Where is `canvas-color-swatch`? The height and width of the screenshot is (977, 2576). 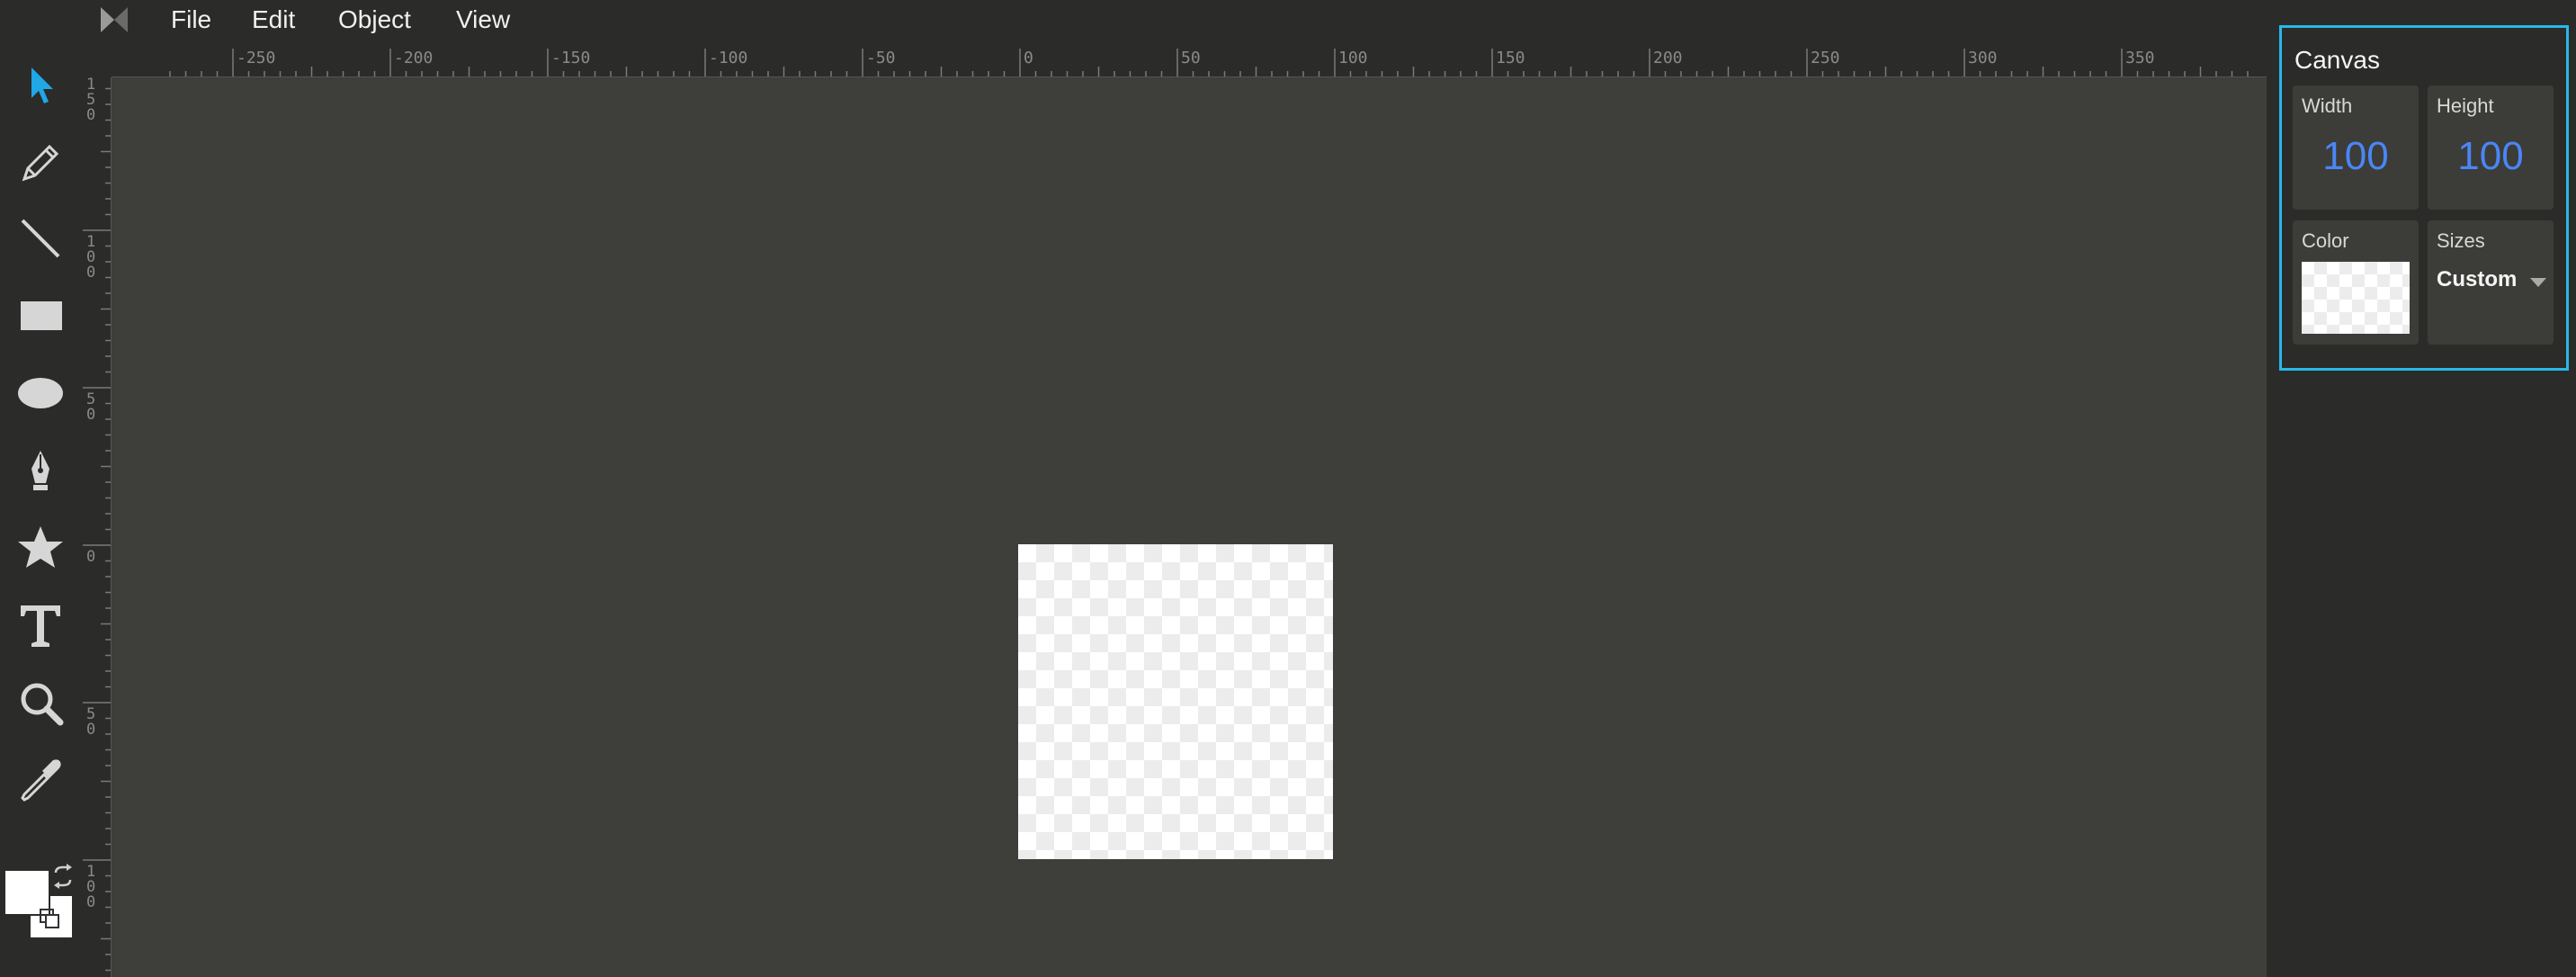 canvas-color-swatch is located at coordinates (2356, 298).